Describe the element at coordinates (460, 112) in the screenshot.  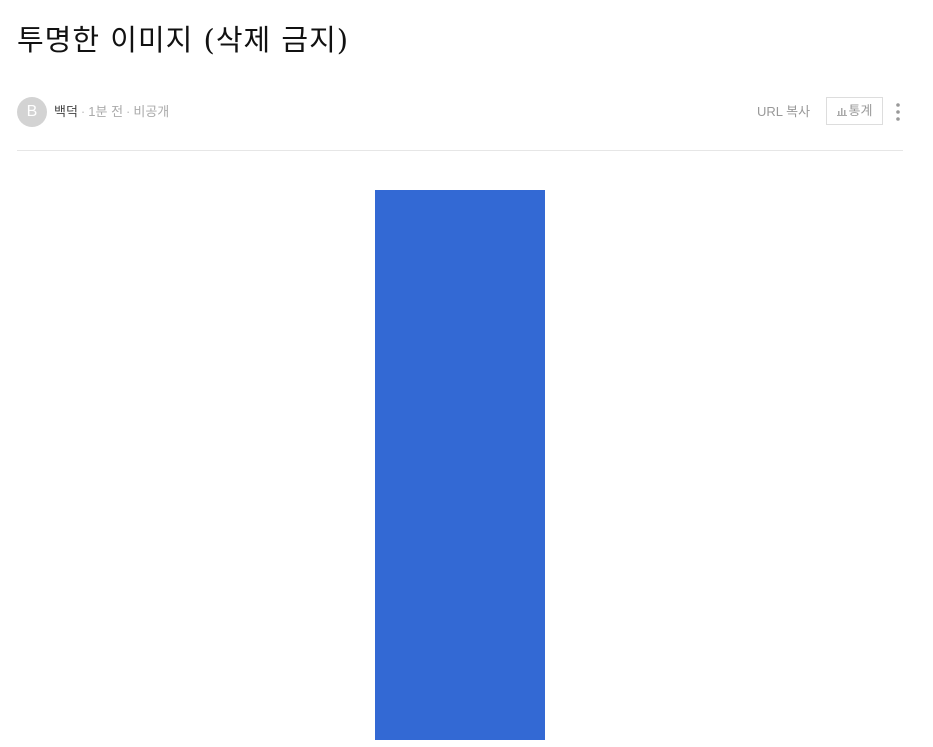
I see `post-meta-row: B 백덕 · 1분 전 · 비공개 URL 복사 통계` at that location.